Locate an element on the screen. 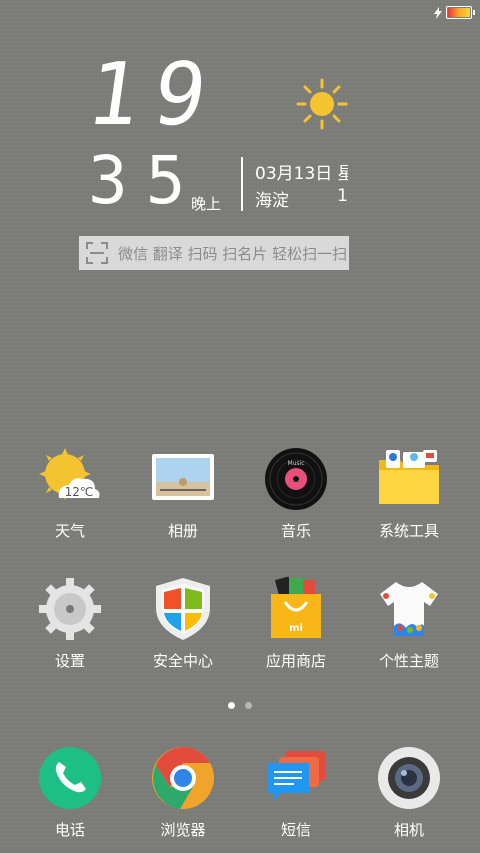 The height and width of the screenshot is (853, 480). status-bar is located at coordinates (454, 12).